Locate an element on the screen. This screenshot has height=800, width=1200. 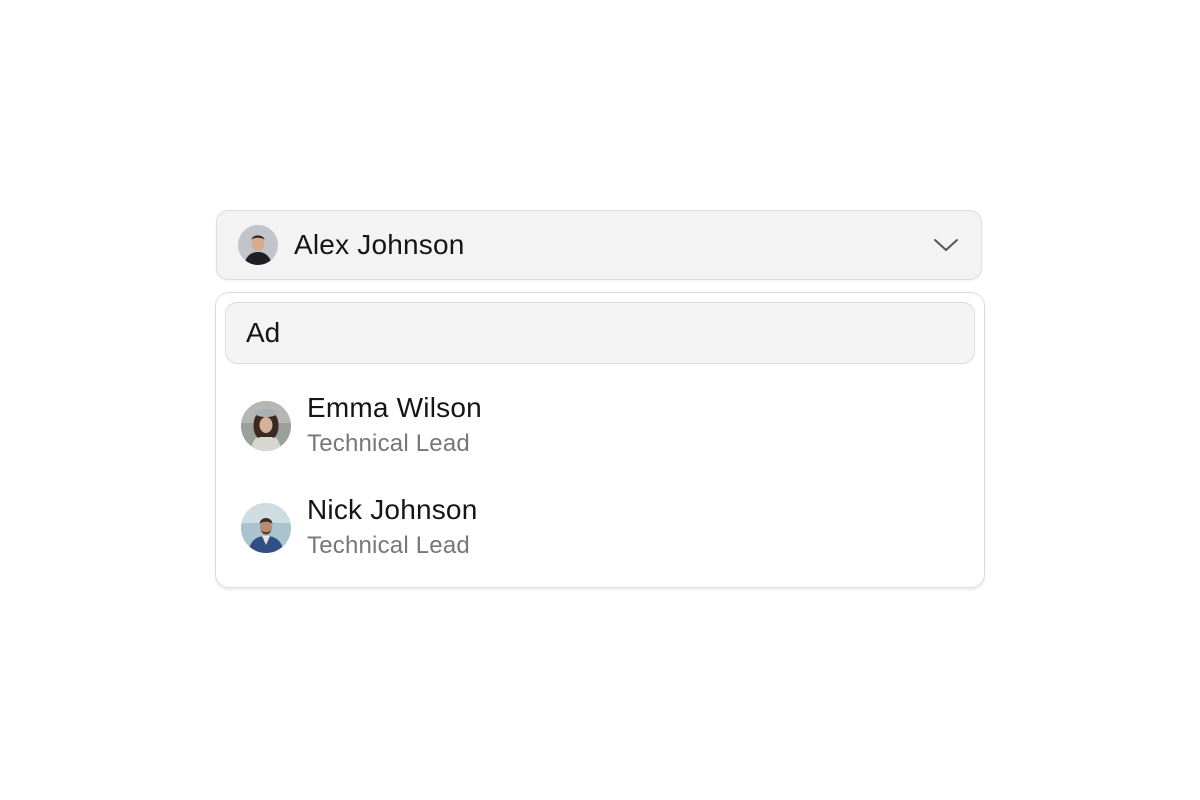
option-nick-johnson: Nick Johnson Technical Lead is located at coordinates (600, 528).